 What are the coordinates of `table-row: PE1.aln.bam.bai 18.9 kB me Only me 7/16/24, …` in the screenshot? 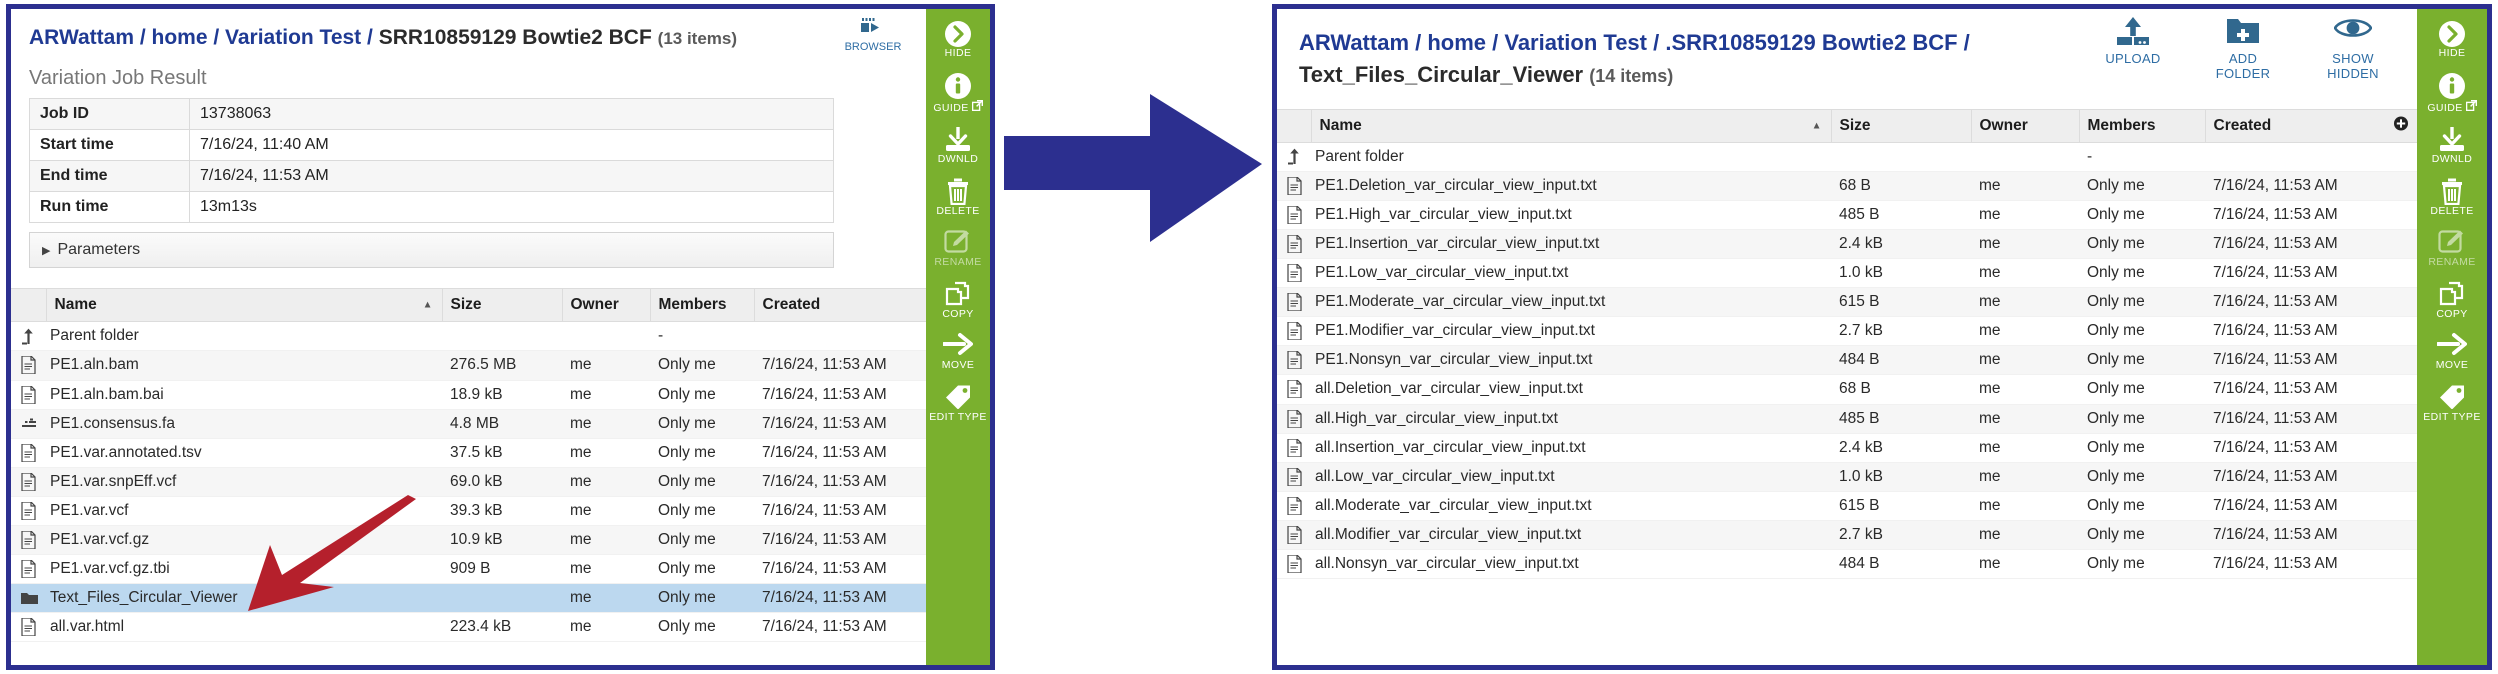 It's located at (468, 395).